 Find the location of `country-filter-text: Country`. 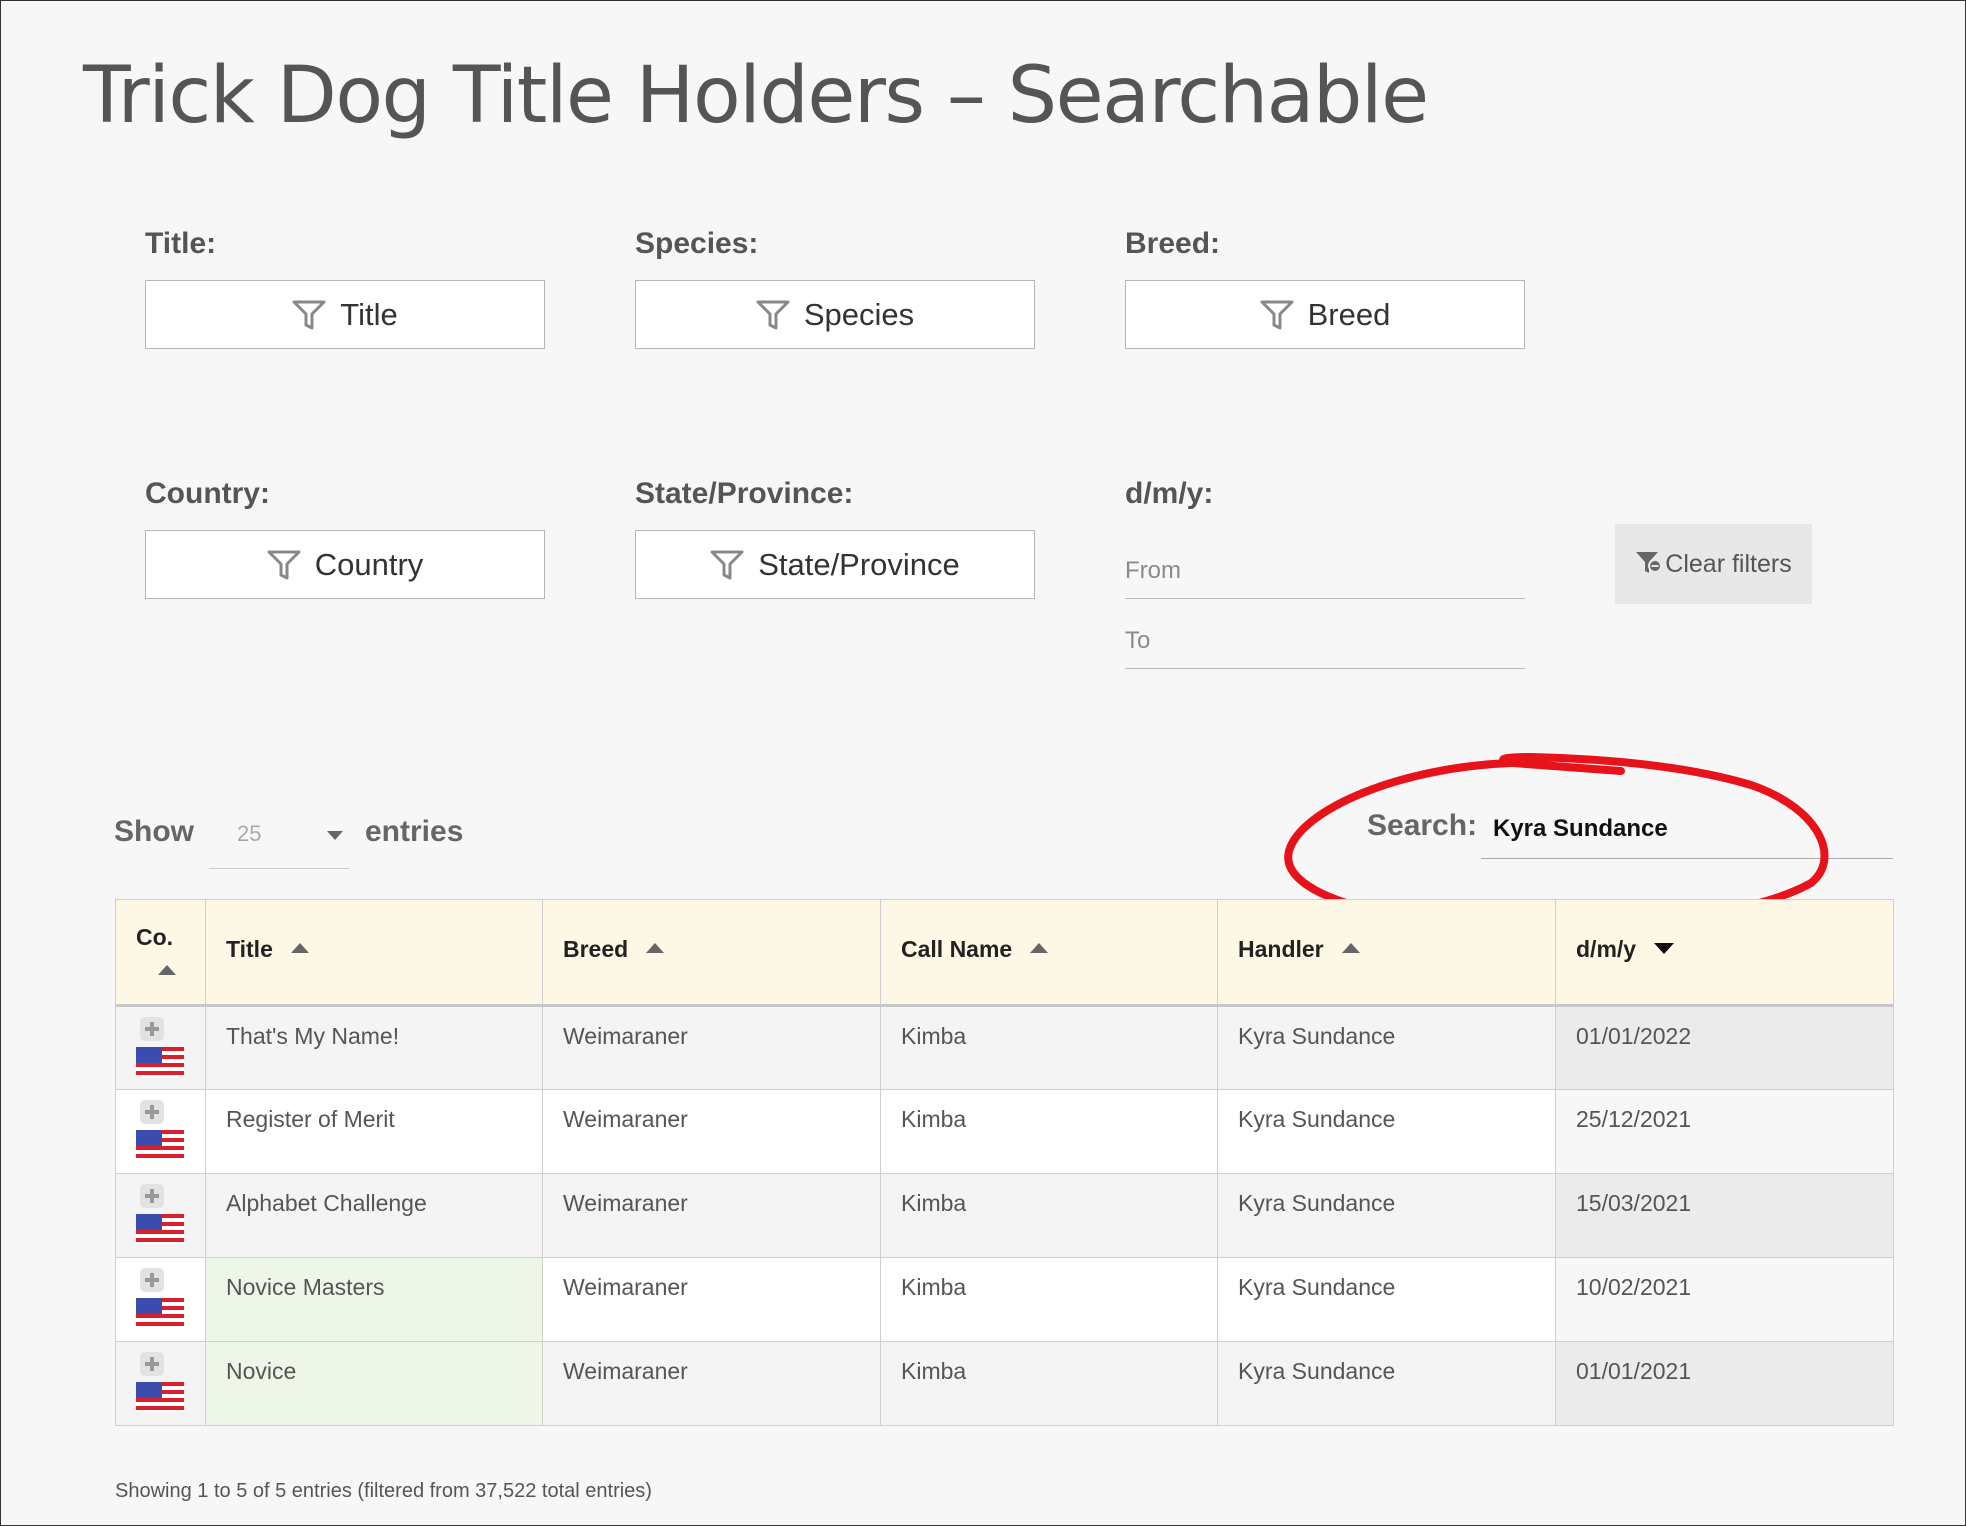

country-filter-text: Country is located at coordinates (369, 564).